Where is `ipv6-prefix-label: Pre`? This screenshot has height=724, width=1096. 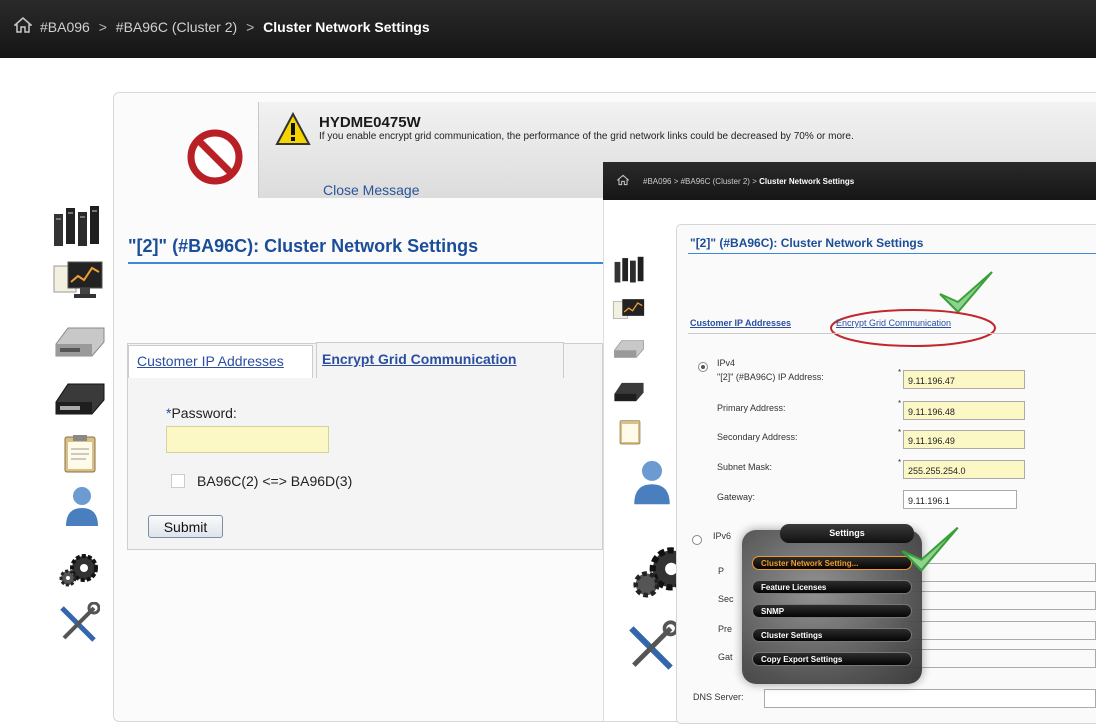
ipv6-prefix-label: Pre is located at coordinates (725, 629).